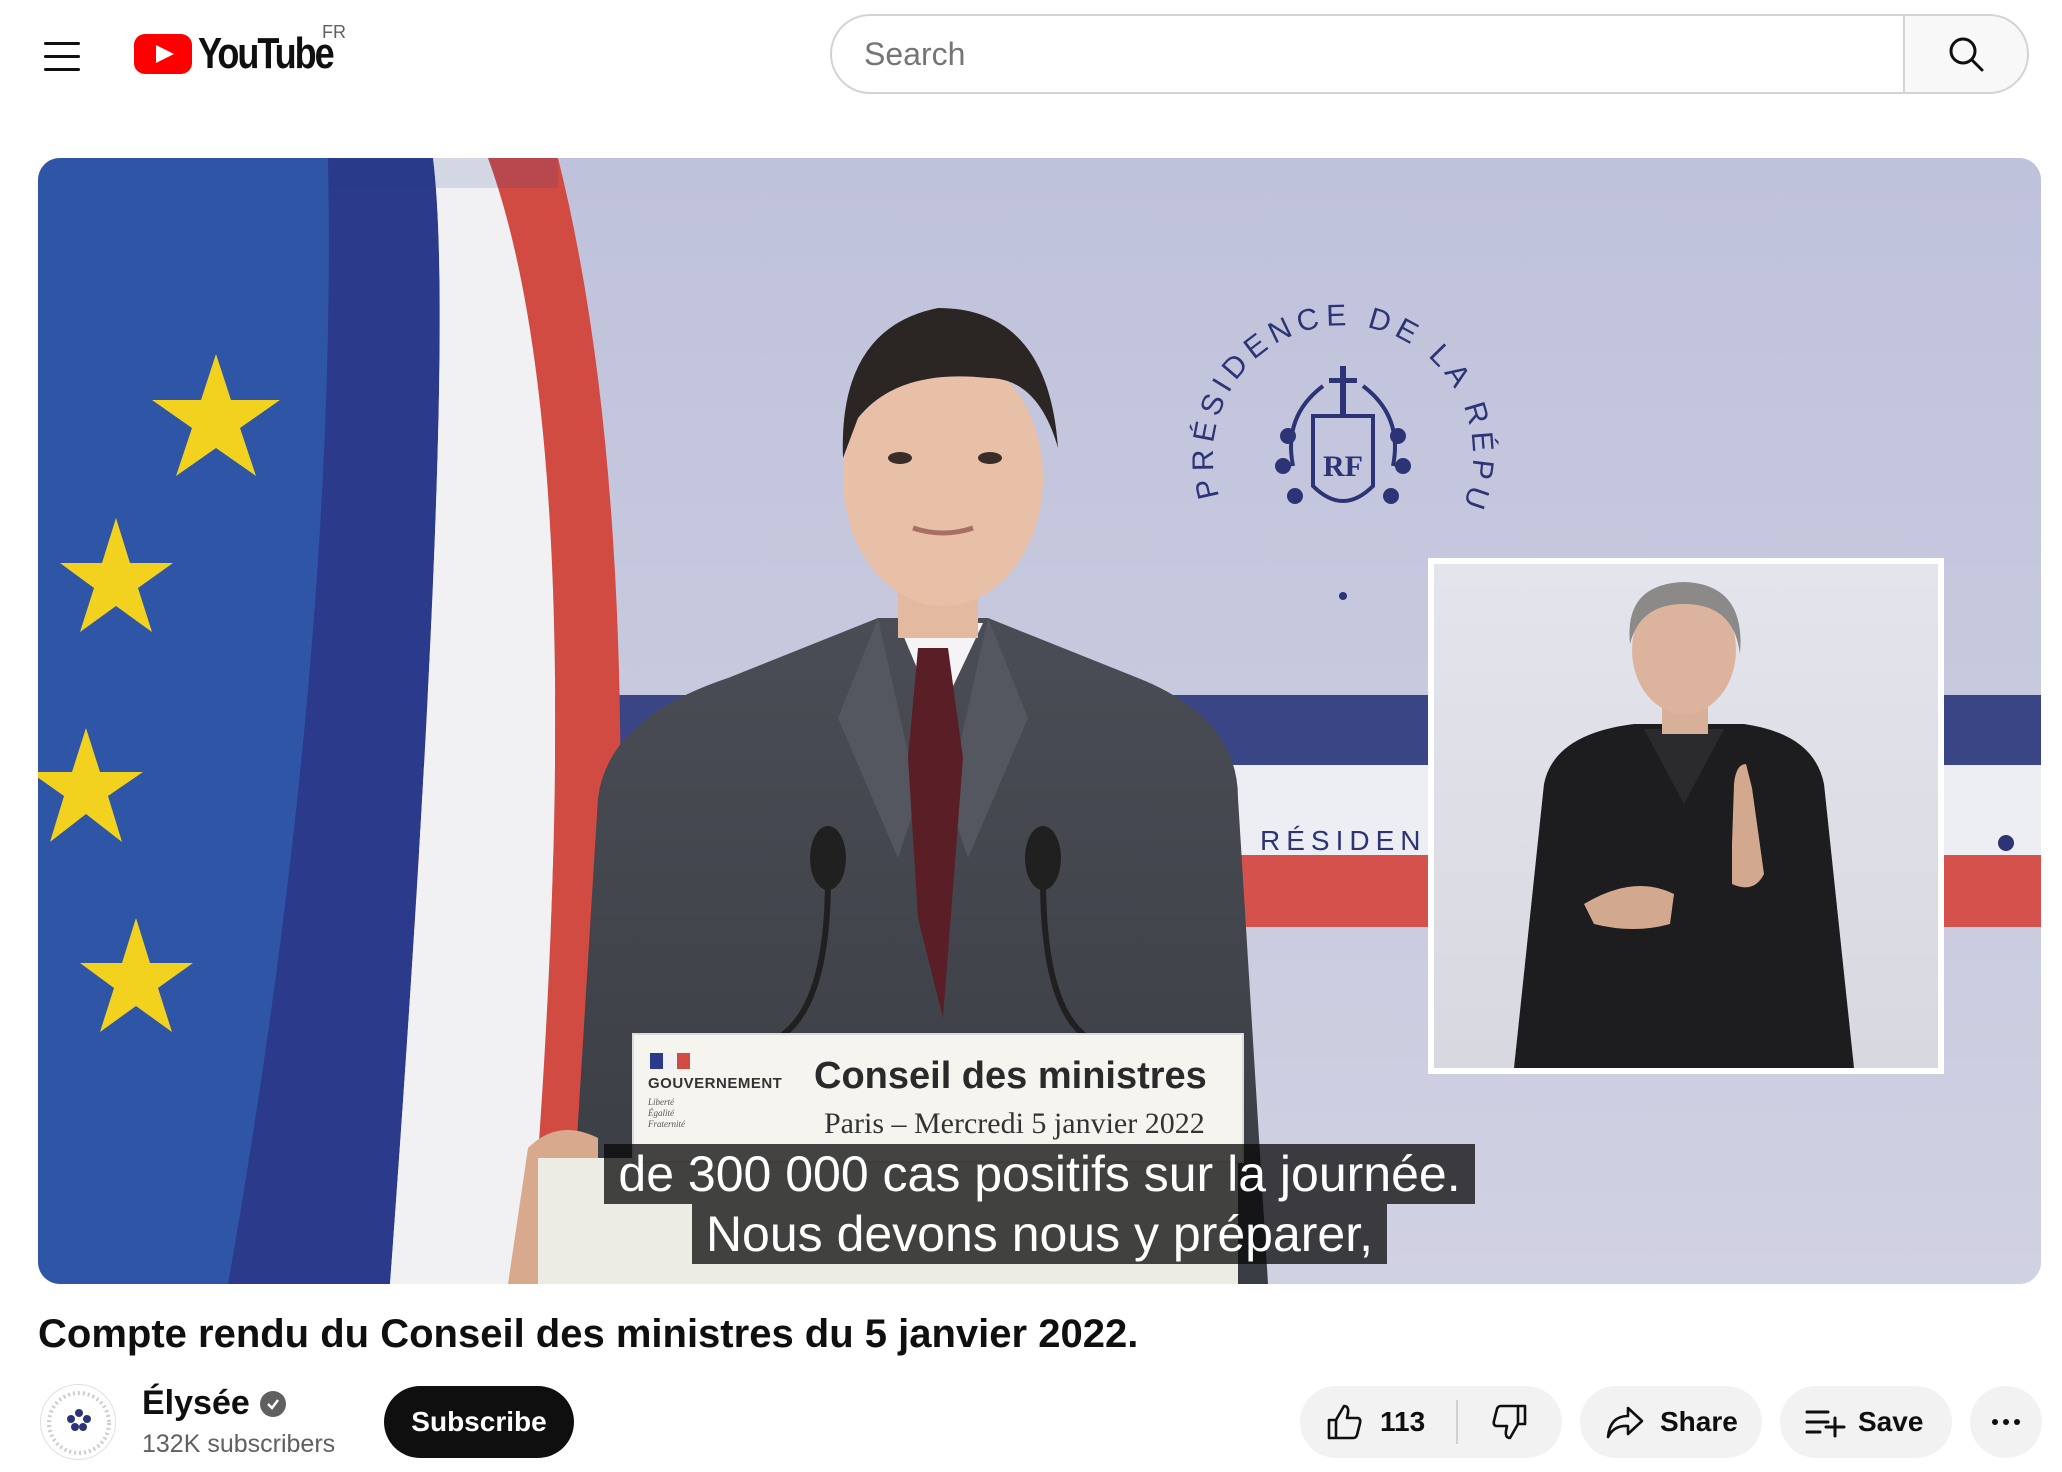  Describe the element at coordinates (2006, 1422) in the screenshot. I see `more-icon` at that location.